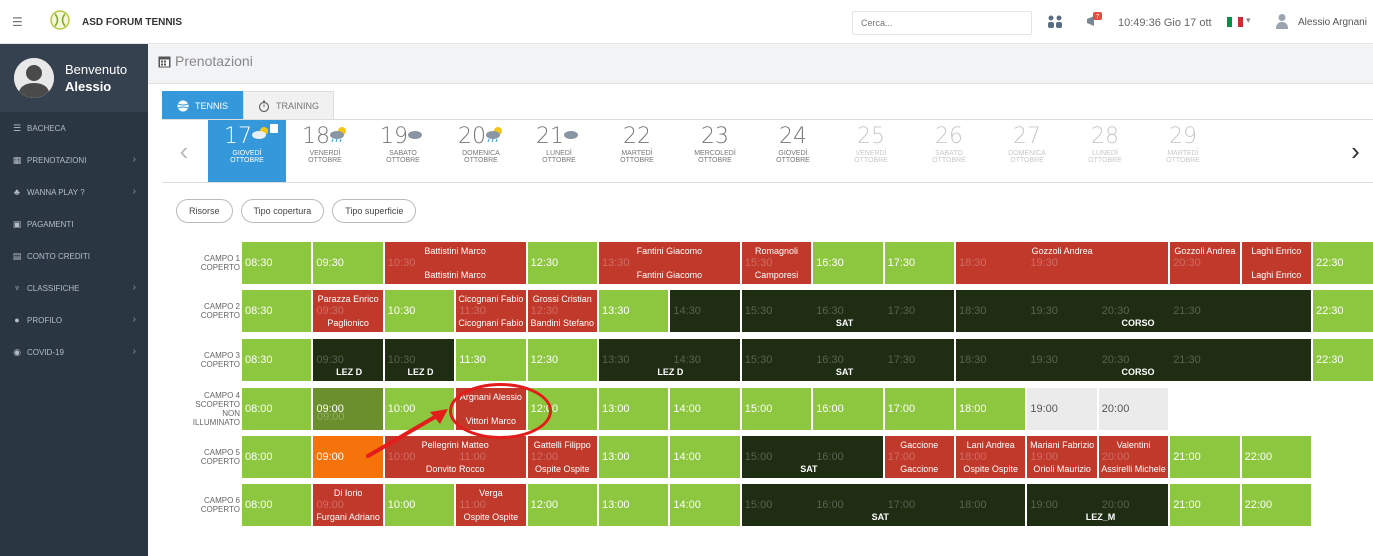  I want to click on slot-cell: 13:30, so click(634, 311).